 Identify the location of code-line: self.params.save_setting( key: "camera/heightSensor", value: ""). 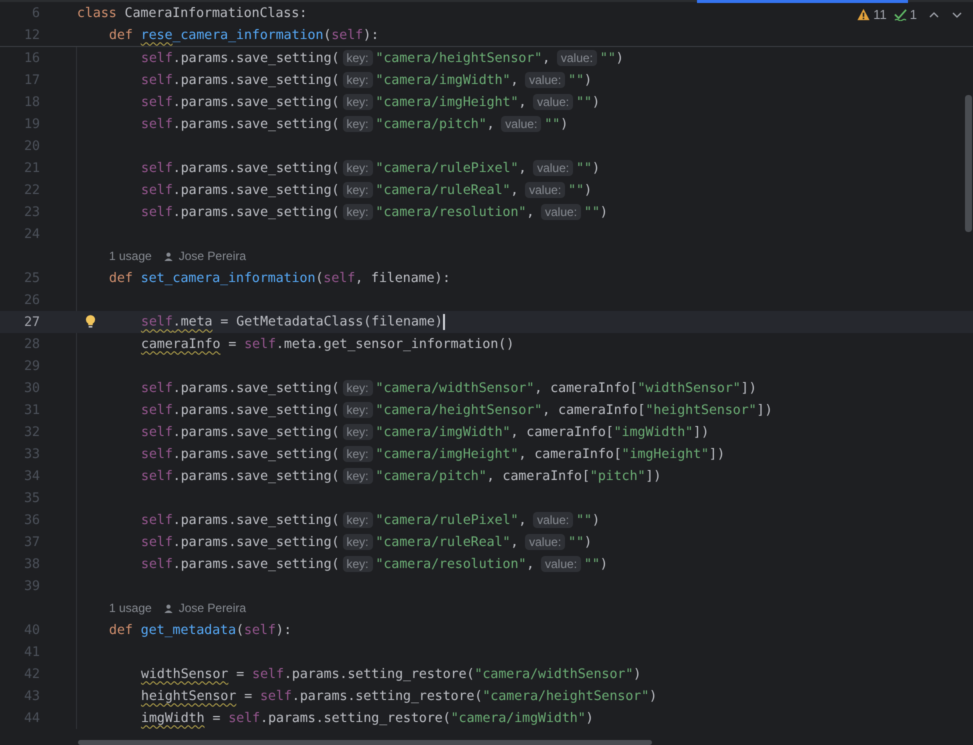
(382, 58).